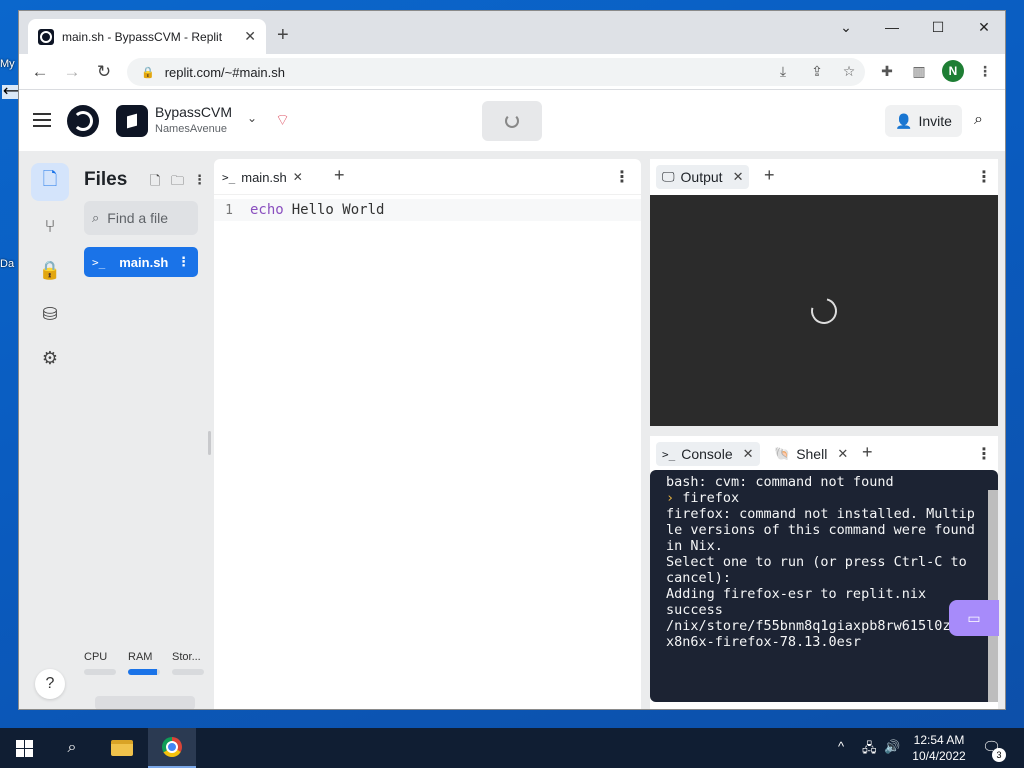  I want to click on editor-tab-main-sh: >_ main.sh ✕, so click(262, 177).